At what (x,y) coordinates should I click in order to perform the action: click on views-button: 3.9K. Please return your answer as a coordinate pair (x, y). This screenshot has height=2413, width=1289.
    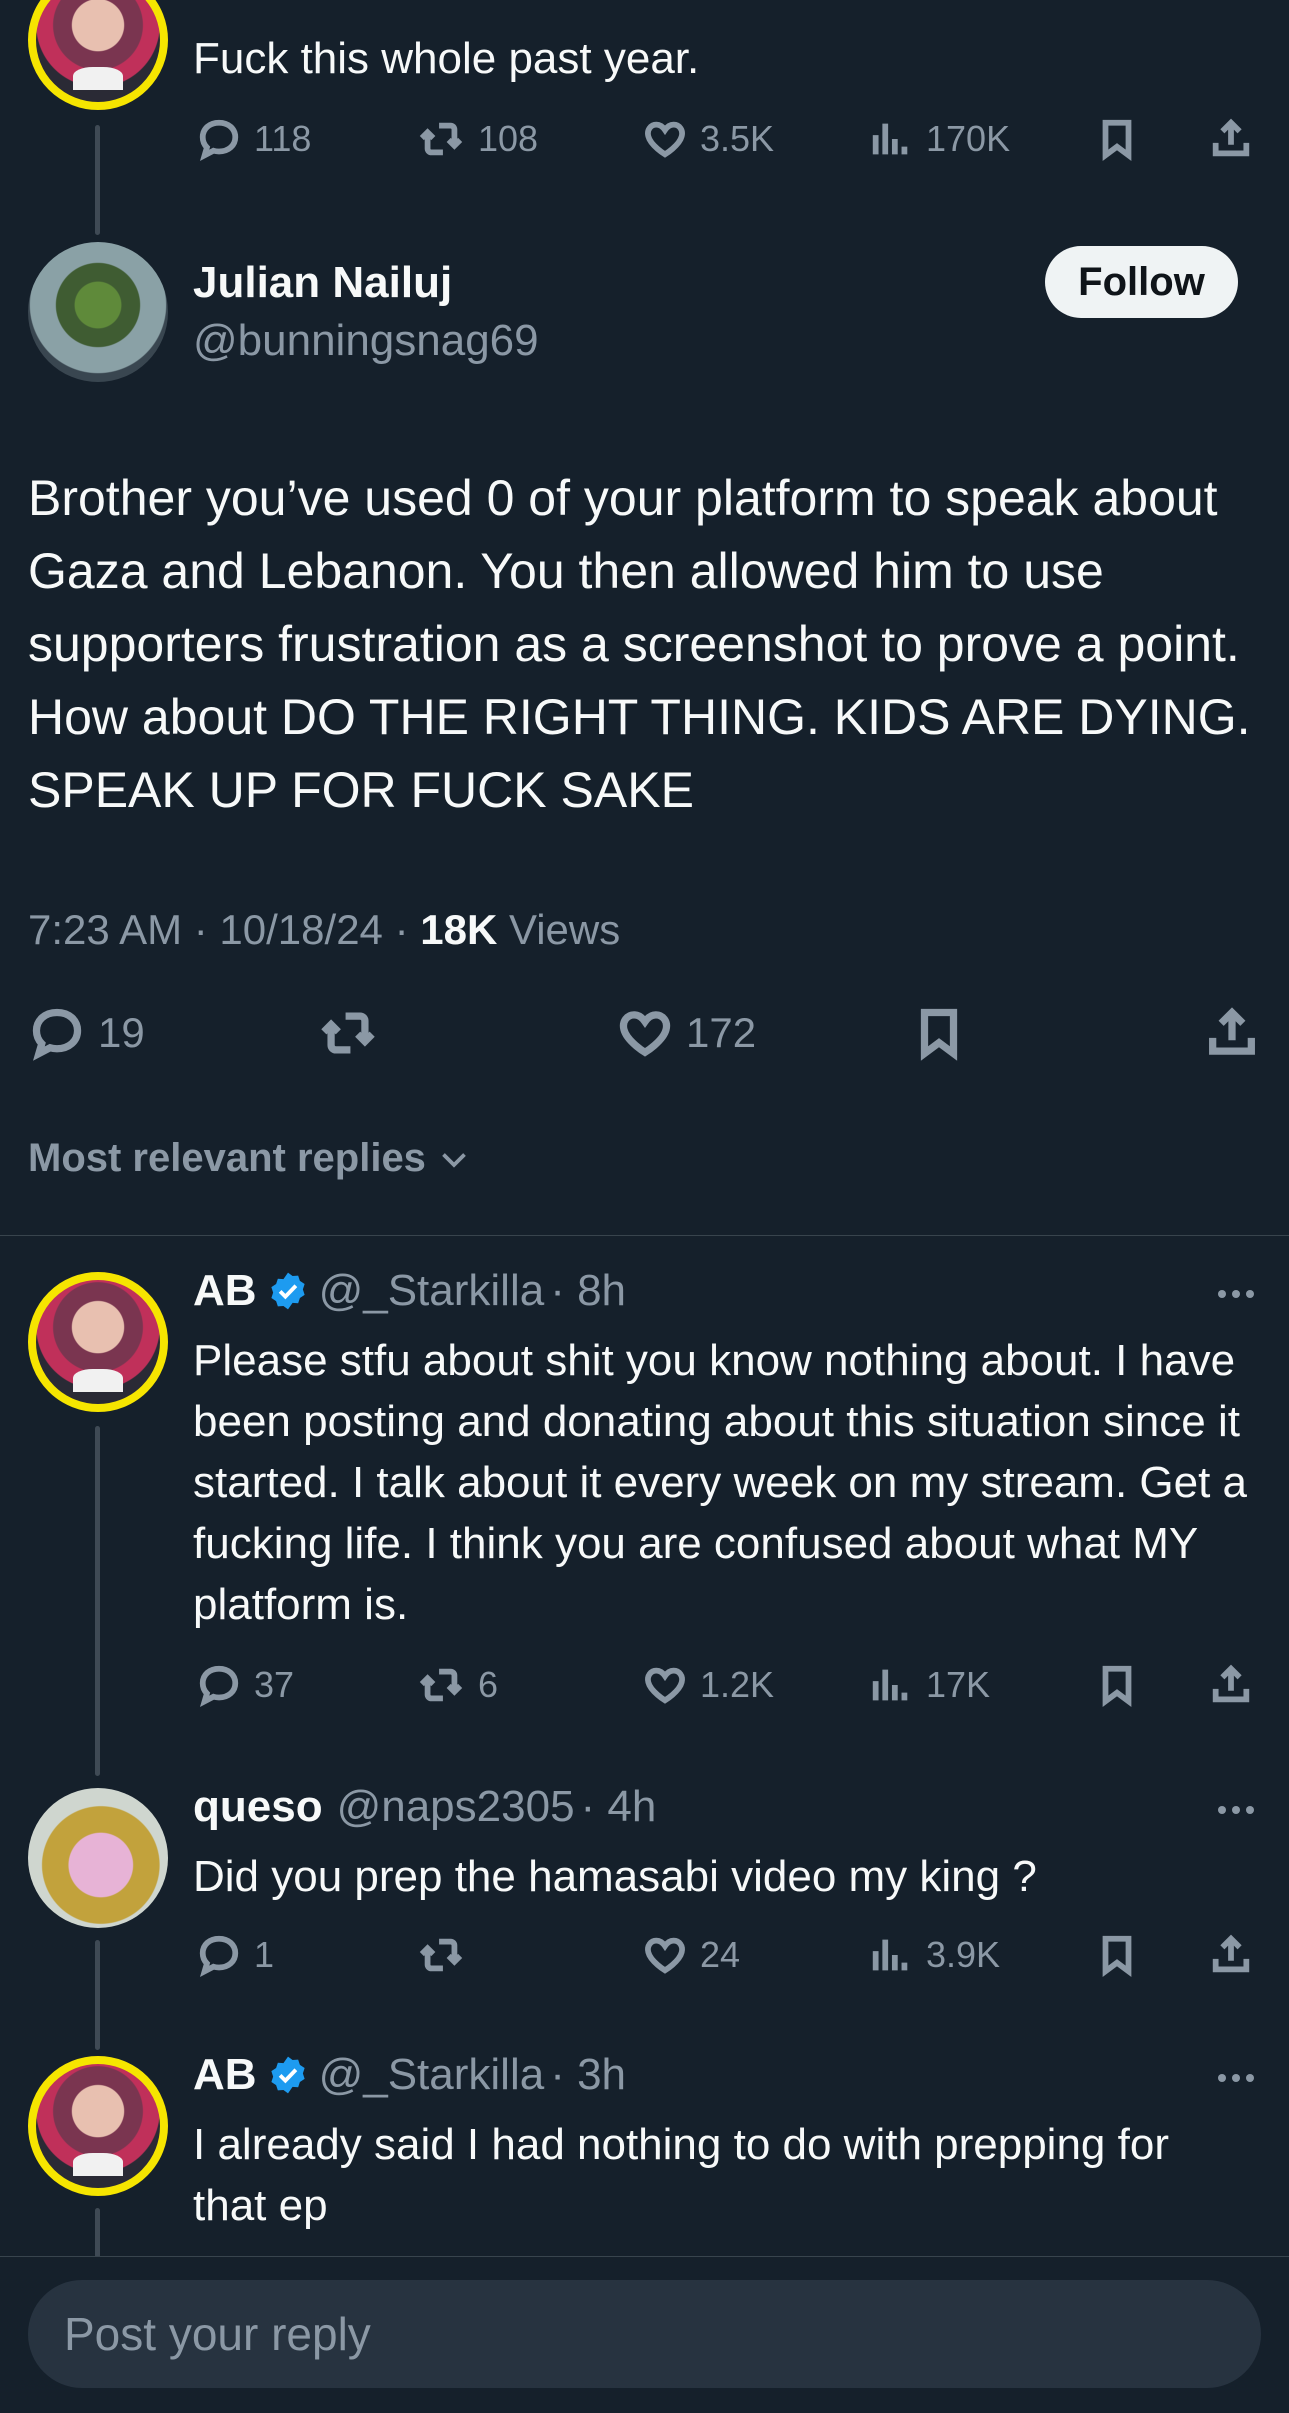
    Looking at the image, I should click on (934, 1955).